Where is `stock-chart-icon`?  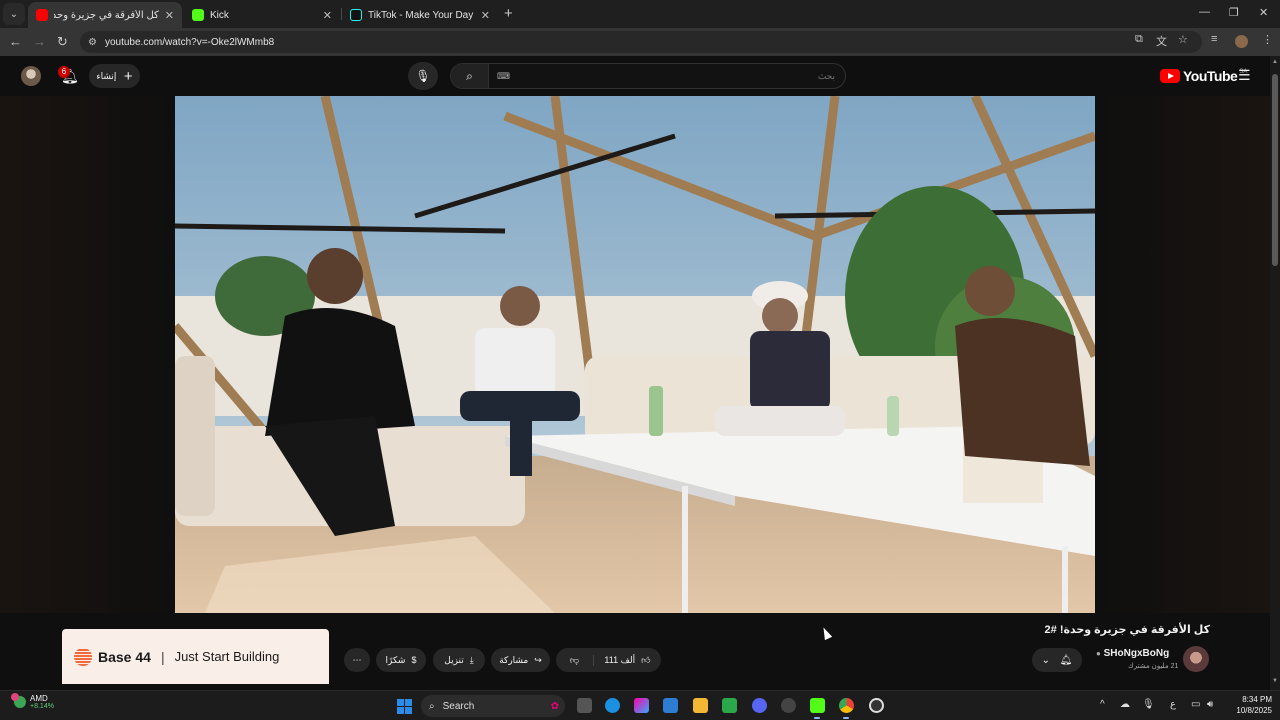
stock-chart-icon is located at coordinates (18, 700).